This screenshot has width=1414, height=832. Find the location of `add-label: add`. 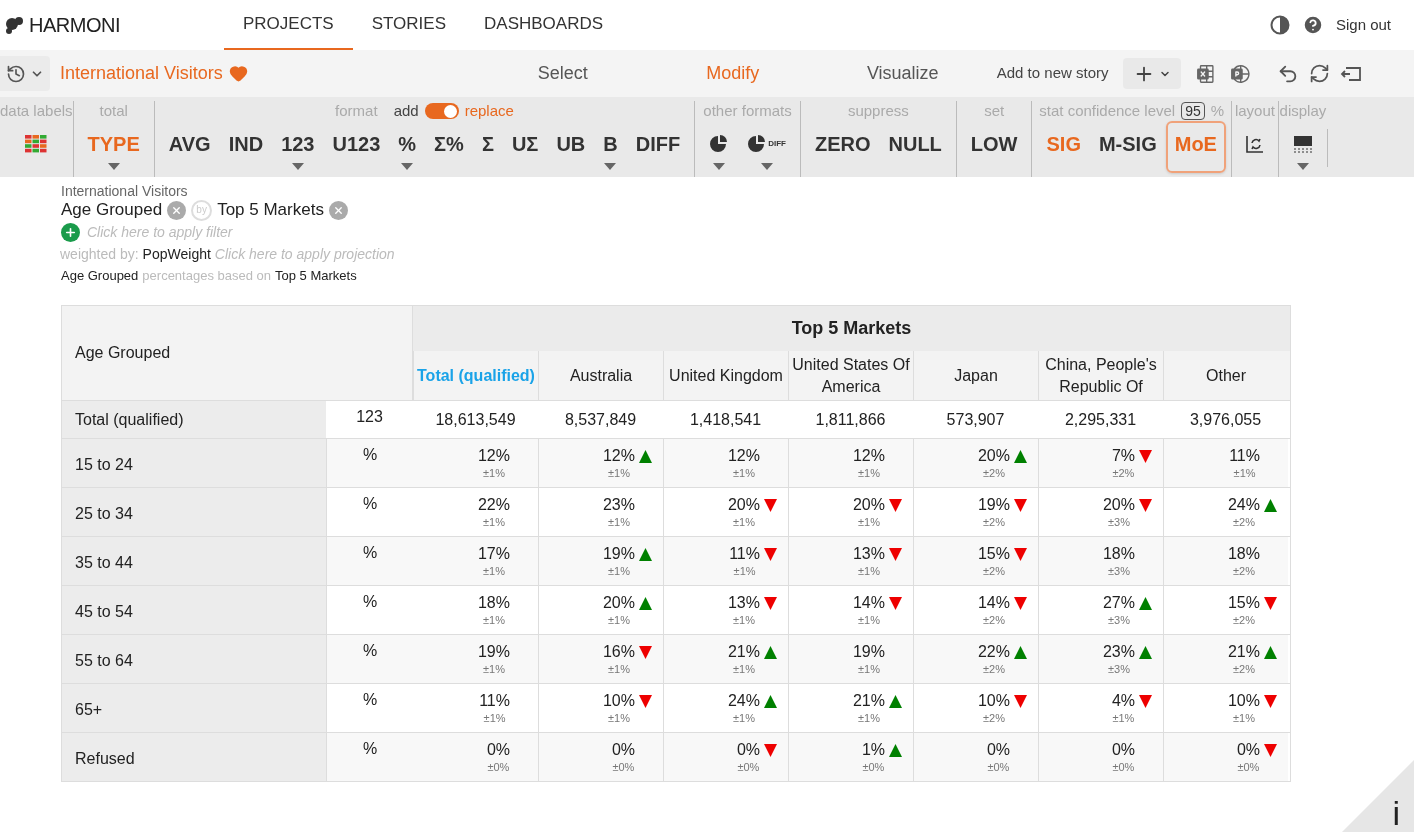

add-label: add is located at coordinates (406, 110).